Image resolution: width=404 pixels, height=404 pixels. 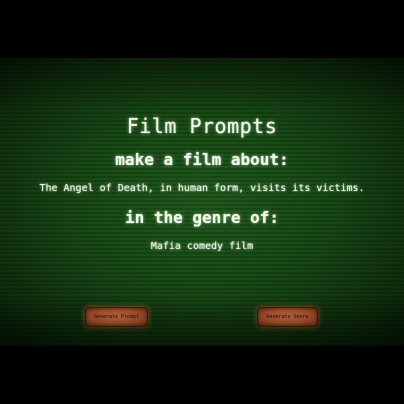 I want to click on generate-prompt-button: Generate Prompt, so click(x=116, y=317).